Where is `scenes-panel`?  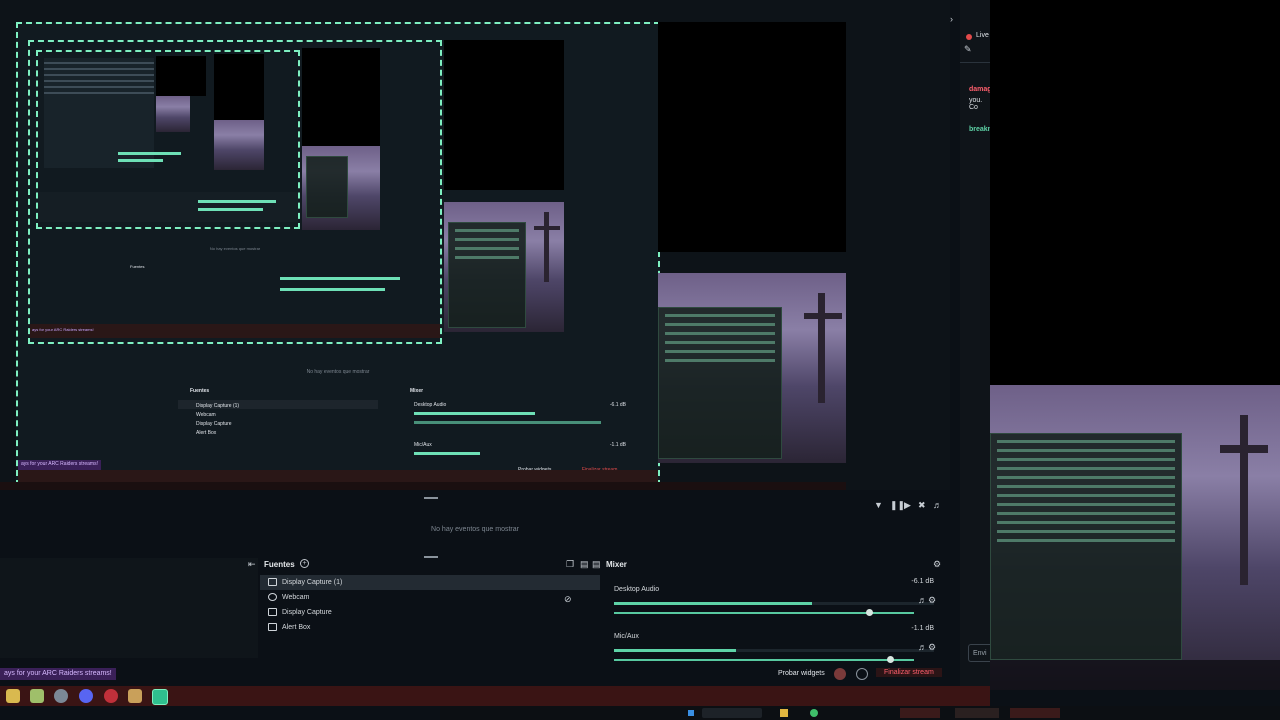 scenes-panel is located at coordinates (129, 608).